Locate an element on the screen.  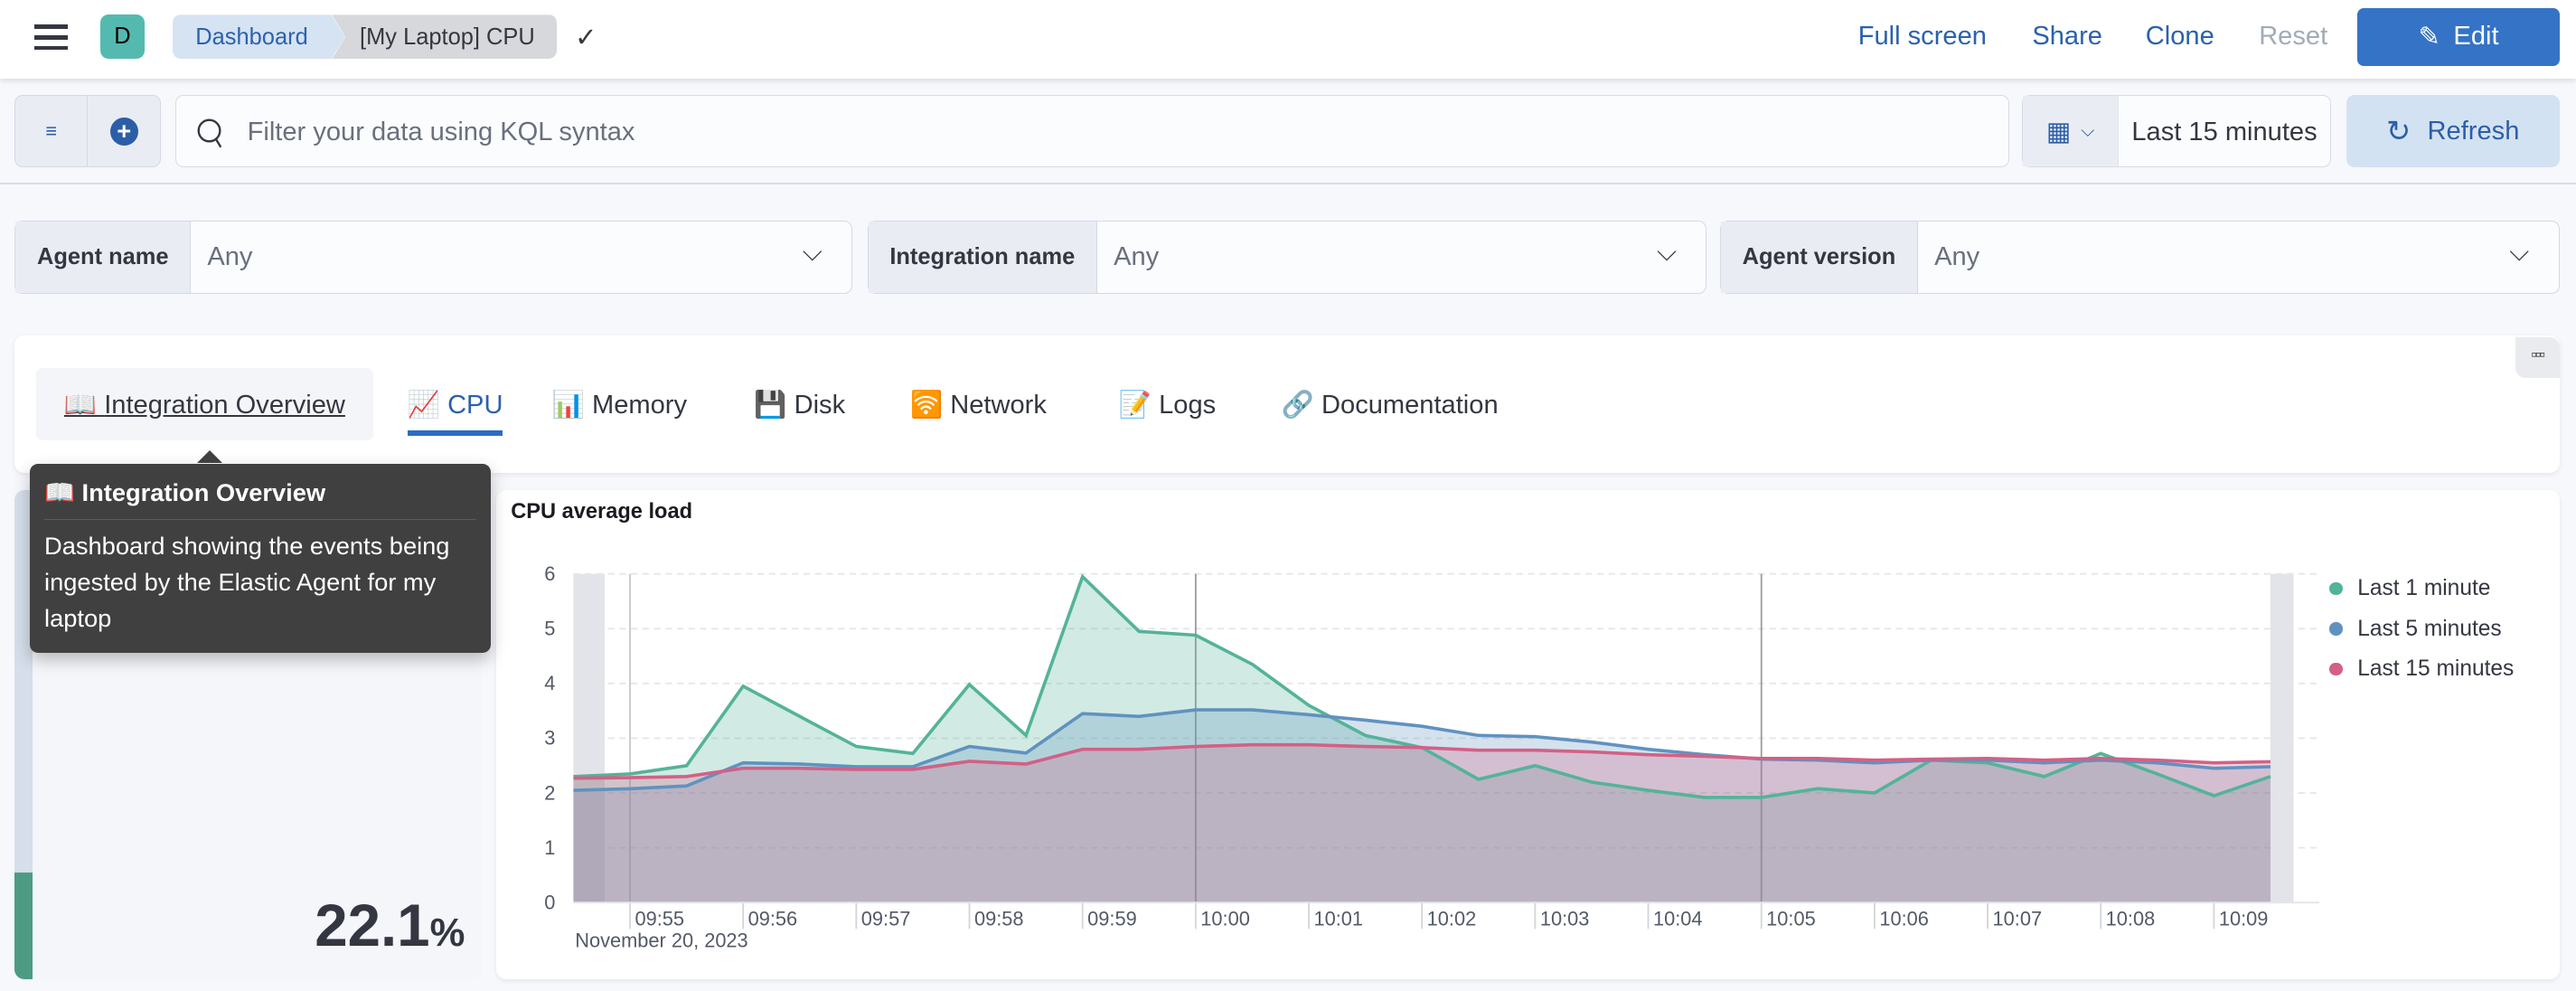
x-tick-label: 10:09 is located at coordinates (2244, 918).